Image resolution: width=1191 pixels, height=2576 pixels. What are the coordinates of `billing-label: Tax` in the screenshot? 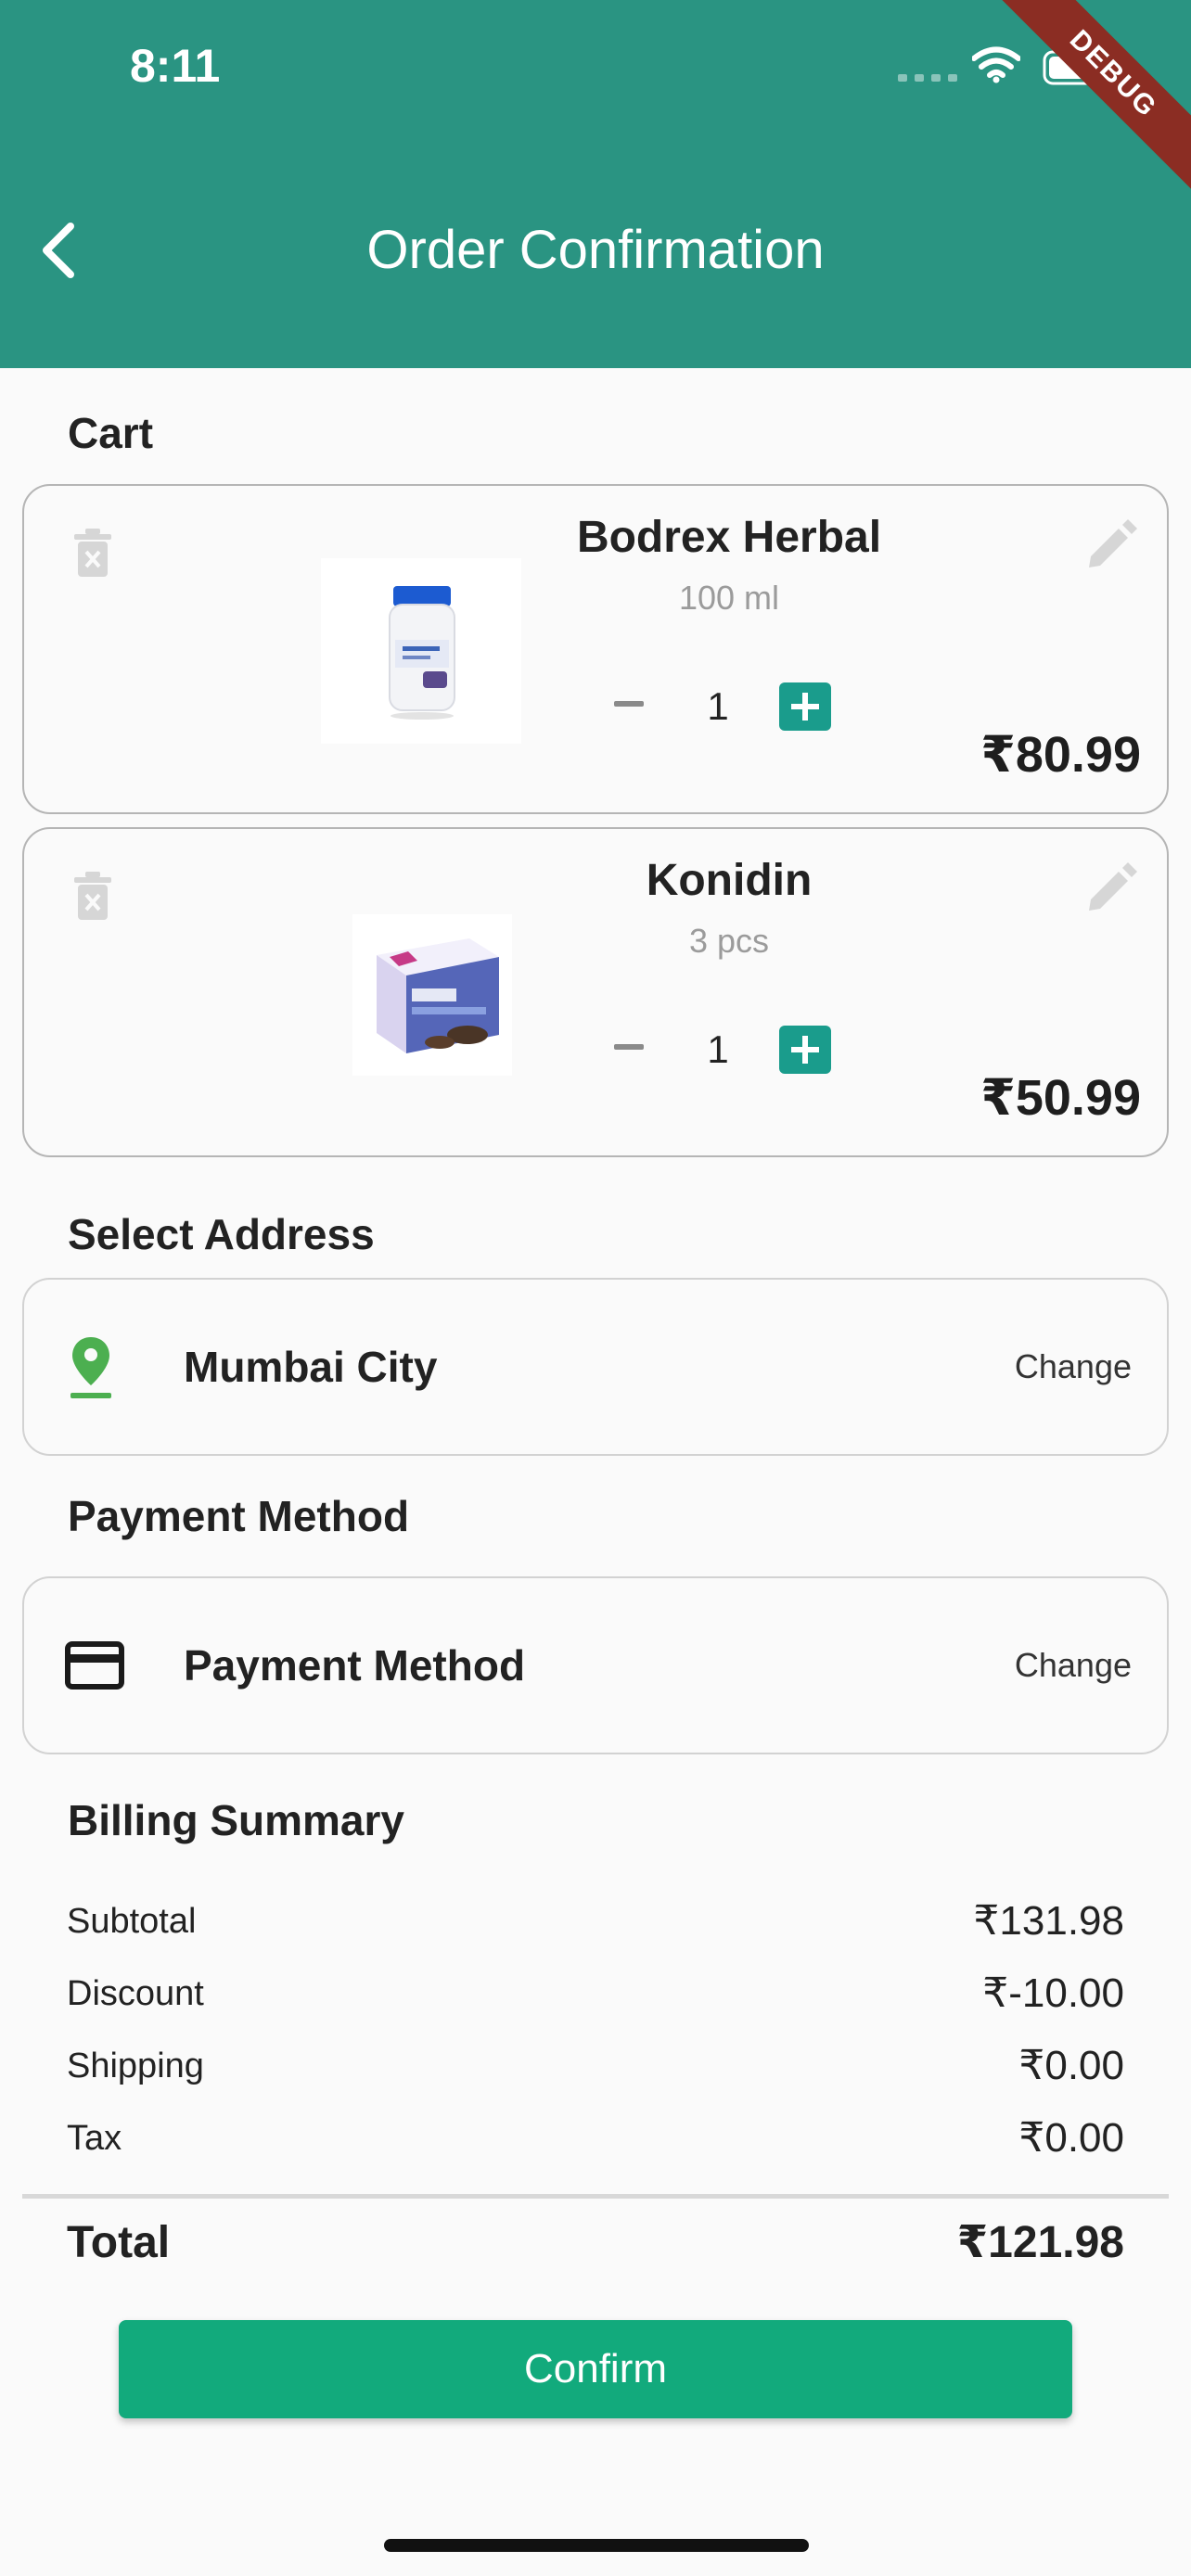 It's located at (95, 2138).